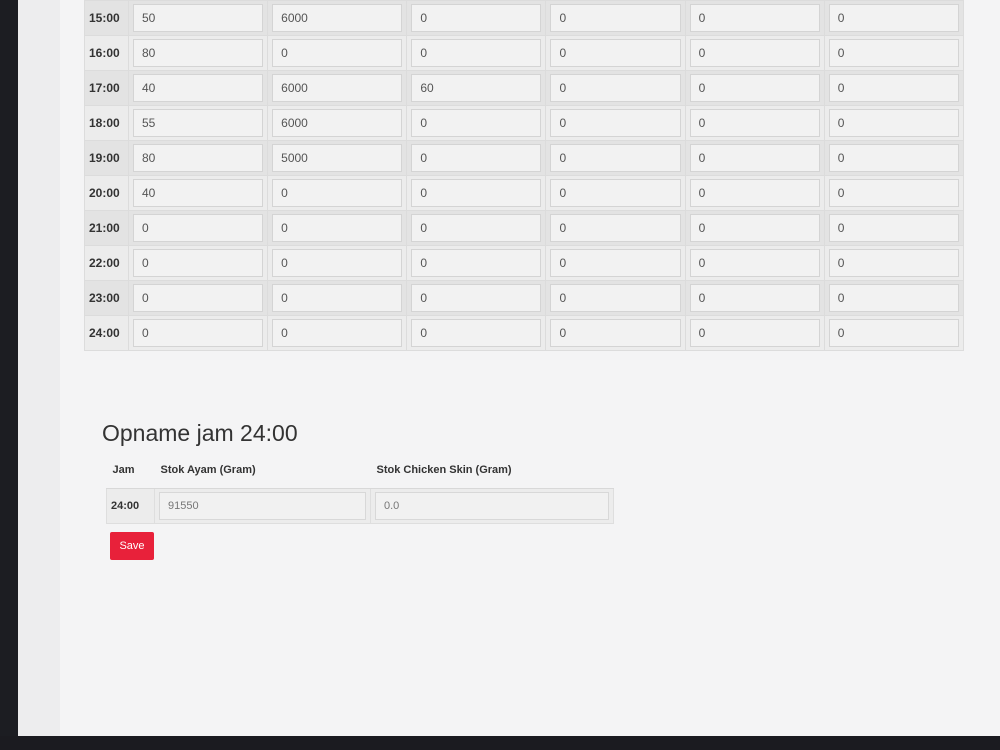 This screenshot has height=750, width=1000. I want to click on hourly-row: 22:00, so click(524, 263).